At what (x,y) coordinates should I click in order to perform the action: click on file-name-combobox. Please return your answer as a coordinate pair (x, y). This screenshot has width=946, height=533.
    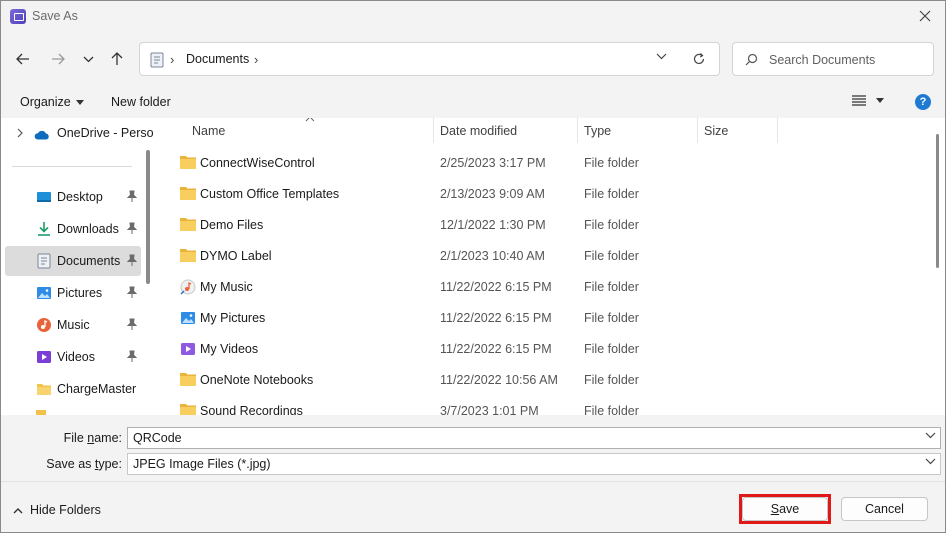
    Looking at the image, I should click on (534, 438).